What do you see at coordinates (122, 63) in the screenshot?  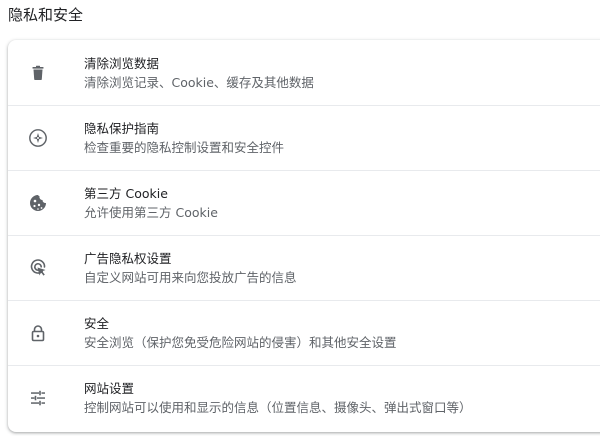 I see `row-title: 清除浏览数据` at bounding box center [122, 63].